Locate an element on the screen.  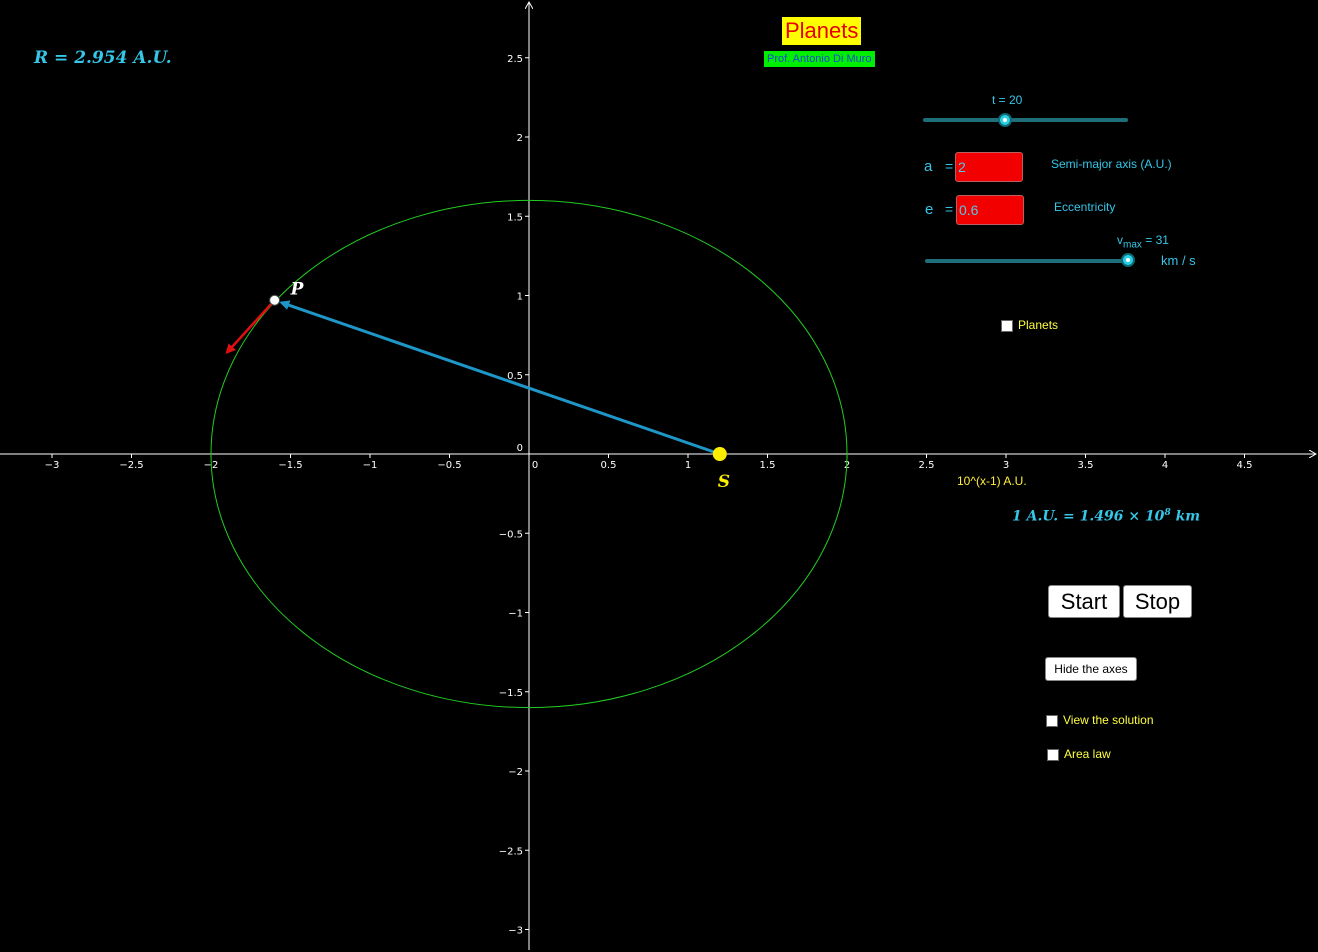
a-label: a is located at coordinates (928, 166).